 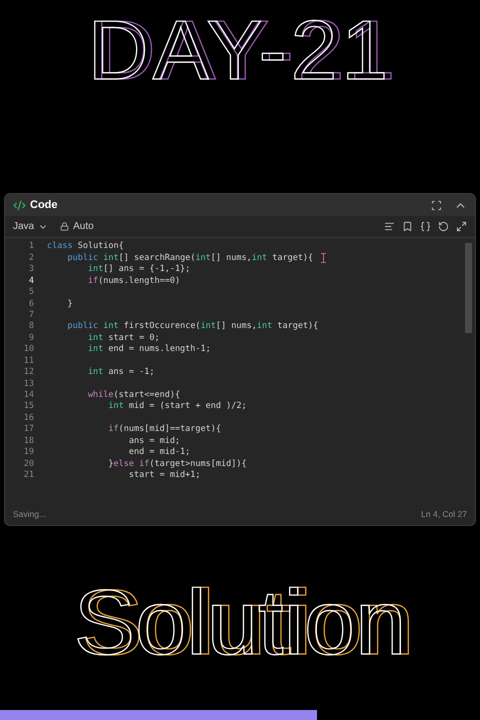 I want to click on line-number: 5, so click(x=31, y=292).